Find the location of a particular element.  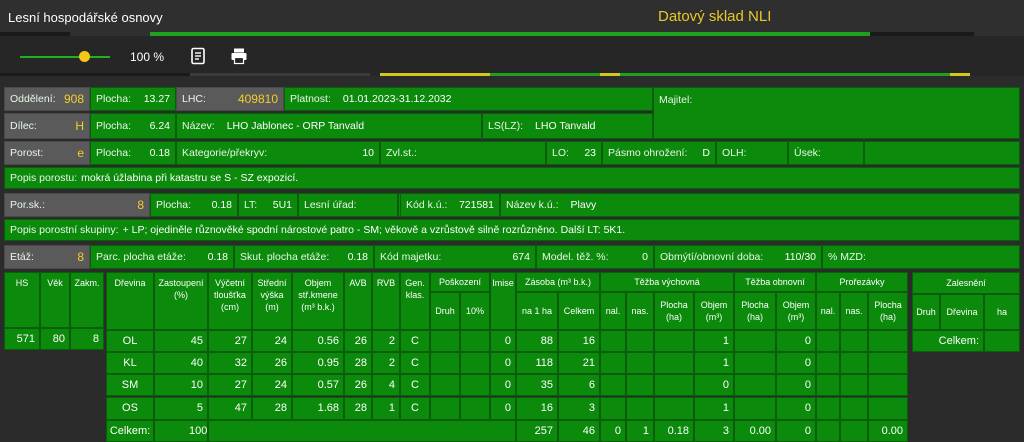

lhc-cell: LHC: 409810 is located at coordinates (230, 99).